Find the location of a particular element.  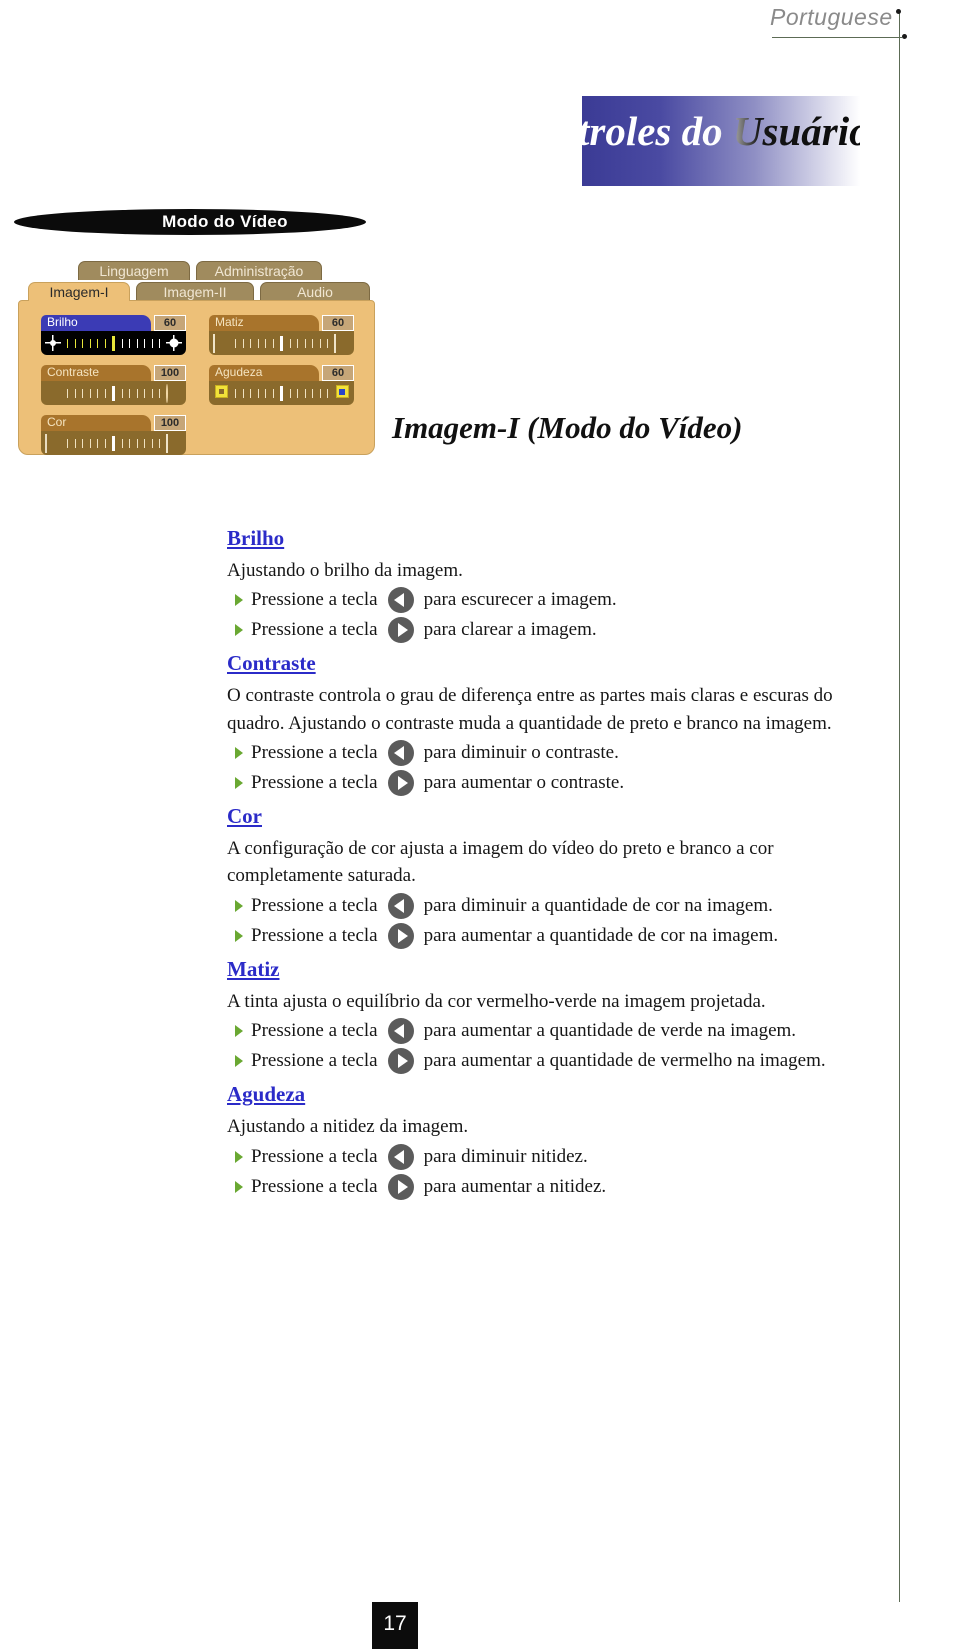

step-suffix: para aumentar a nitidez. is located at coordinates (515, 1186).